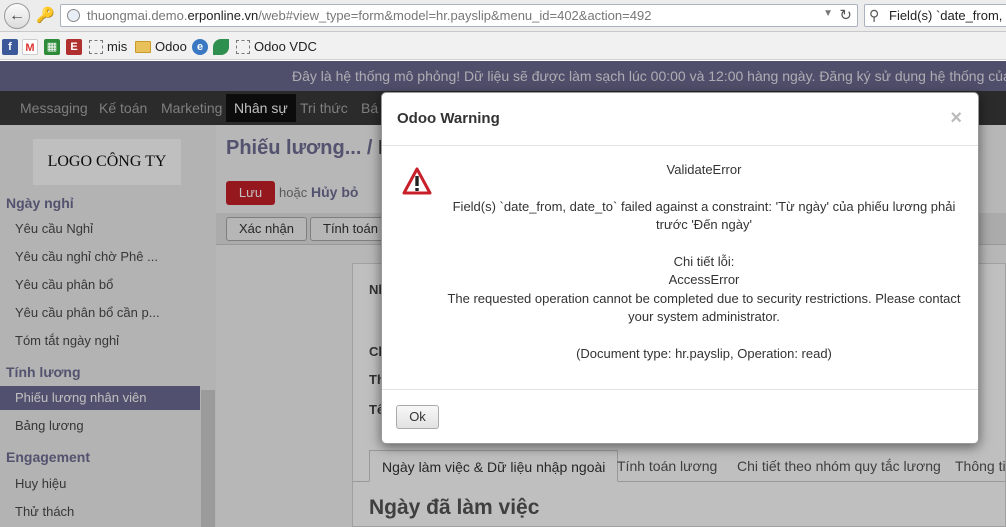 The image size is (1006, 527). What do you see at coordinates (417, 182) in the screenshot?
I see `warning-icon` at bounding box center [417, 182].